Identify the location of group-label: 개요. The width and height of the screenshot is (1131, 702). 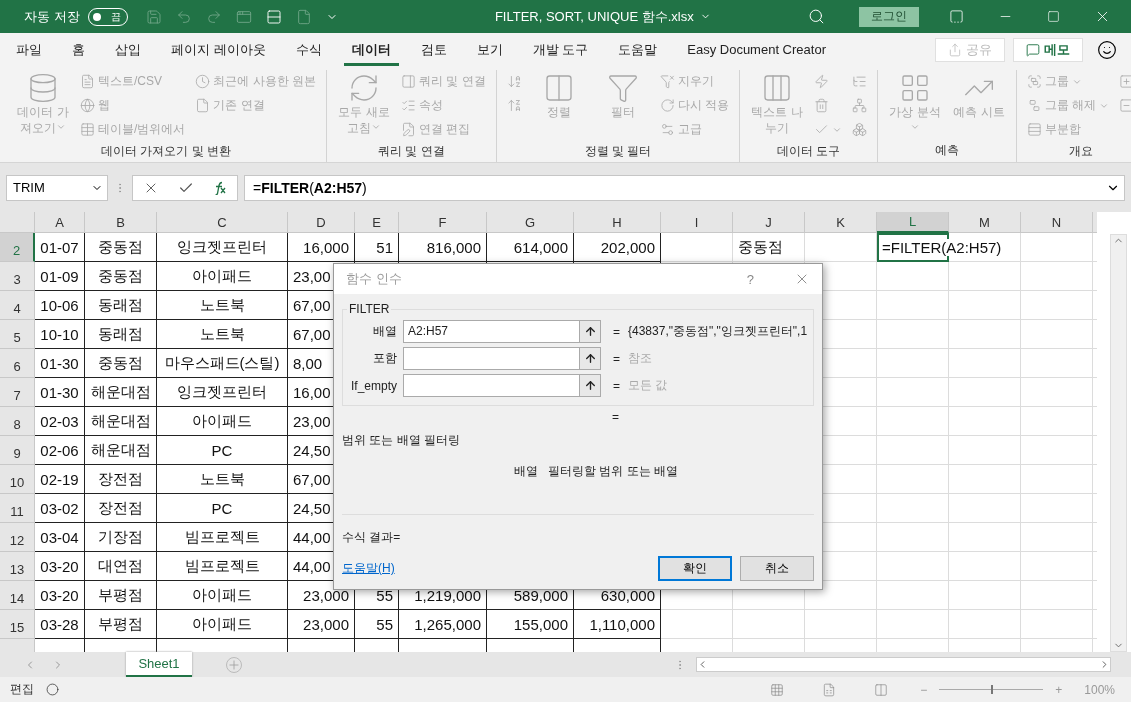
(1080, 151).